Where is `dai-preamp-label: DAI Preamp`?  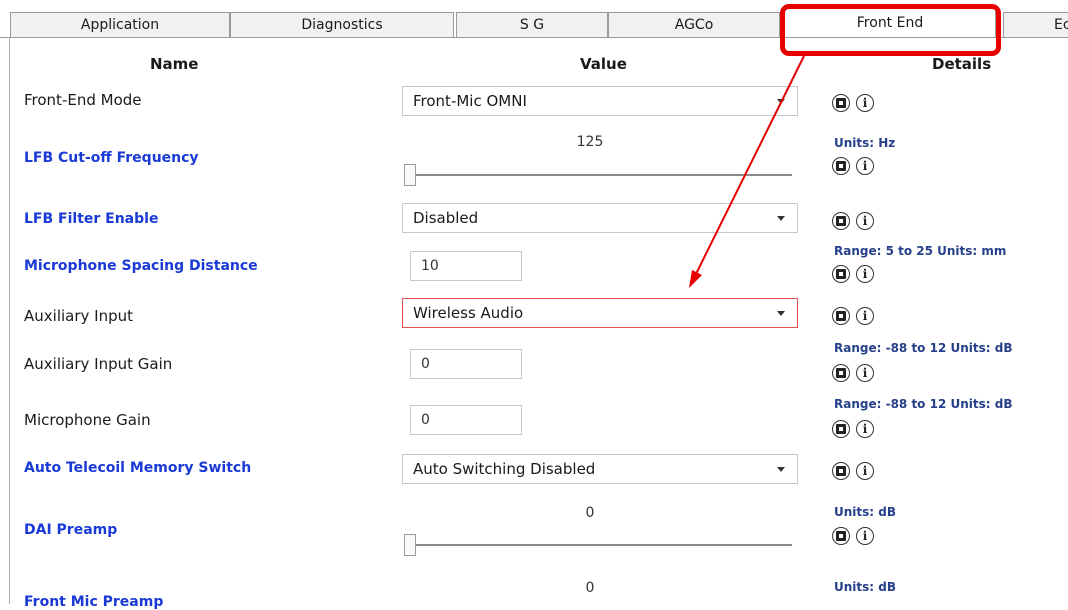 dai-preamp-label: DAI Preamp is located at coordinates (71, 530).